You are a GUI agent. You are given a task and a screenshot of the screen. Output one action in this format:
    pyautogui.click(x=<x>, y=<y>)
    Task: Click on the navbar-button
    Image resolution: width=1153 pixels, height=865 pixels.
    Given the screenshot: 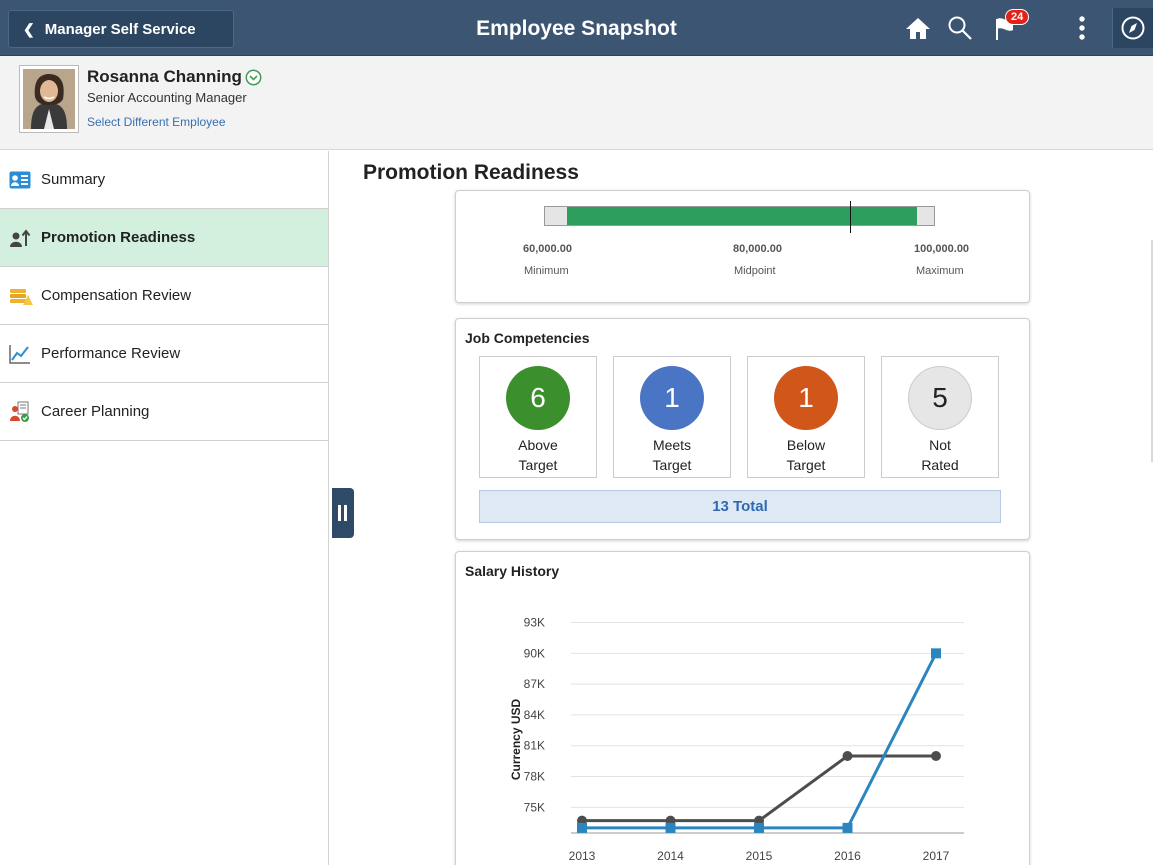 What is the action you would take?
    pyautogui.click(x=1132, y=28)
    